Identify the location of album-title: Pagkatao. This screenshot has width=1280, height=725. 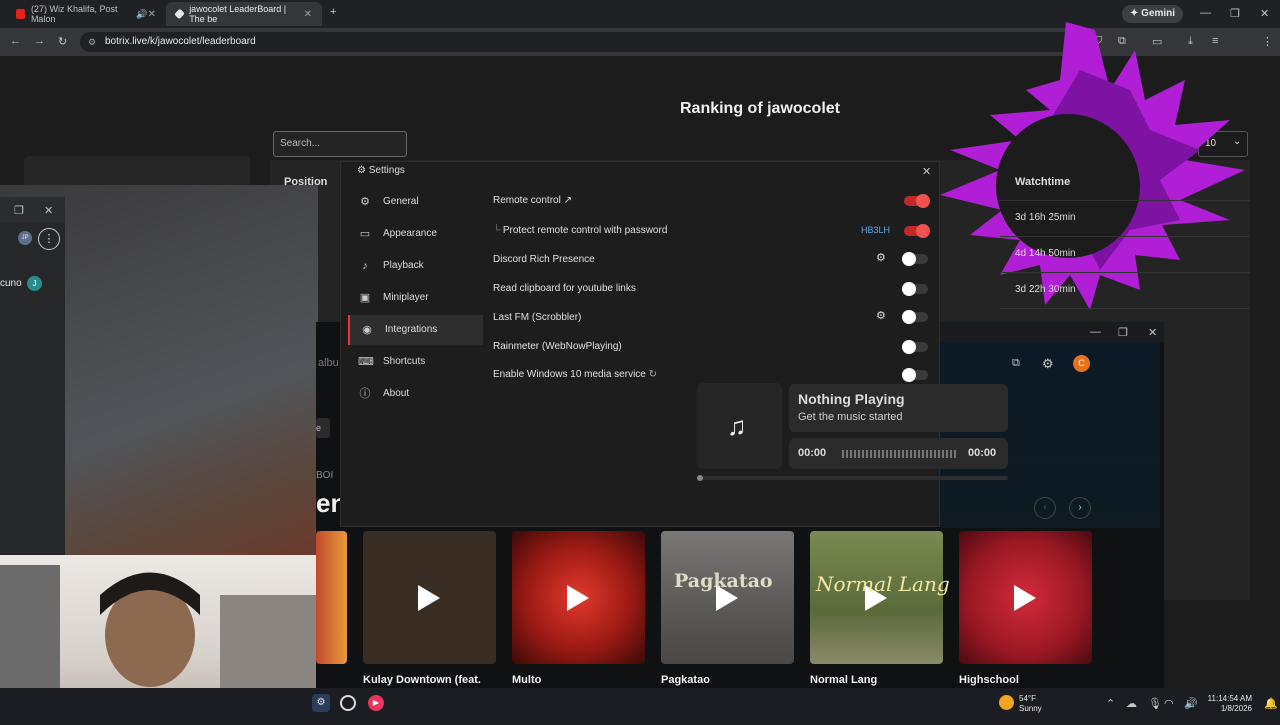
(685, 680).